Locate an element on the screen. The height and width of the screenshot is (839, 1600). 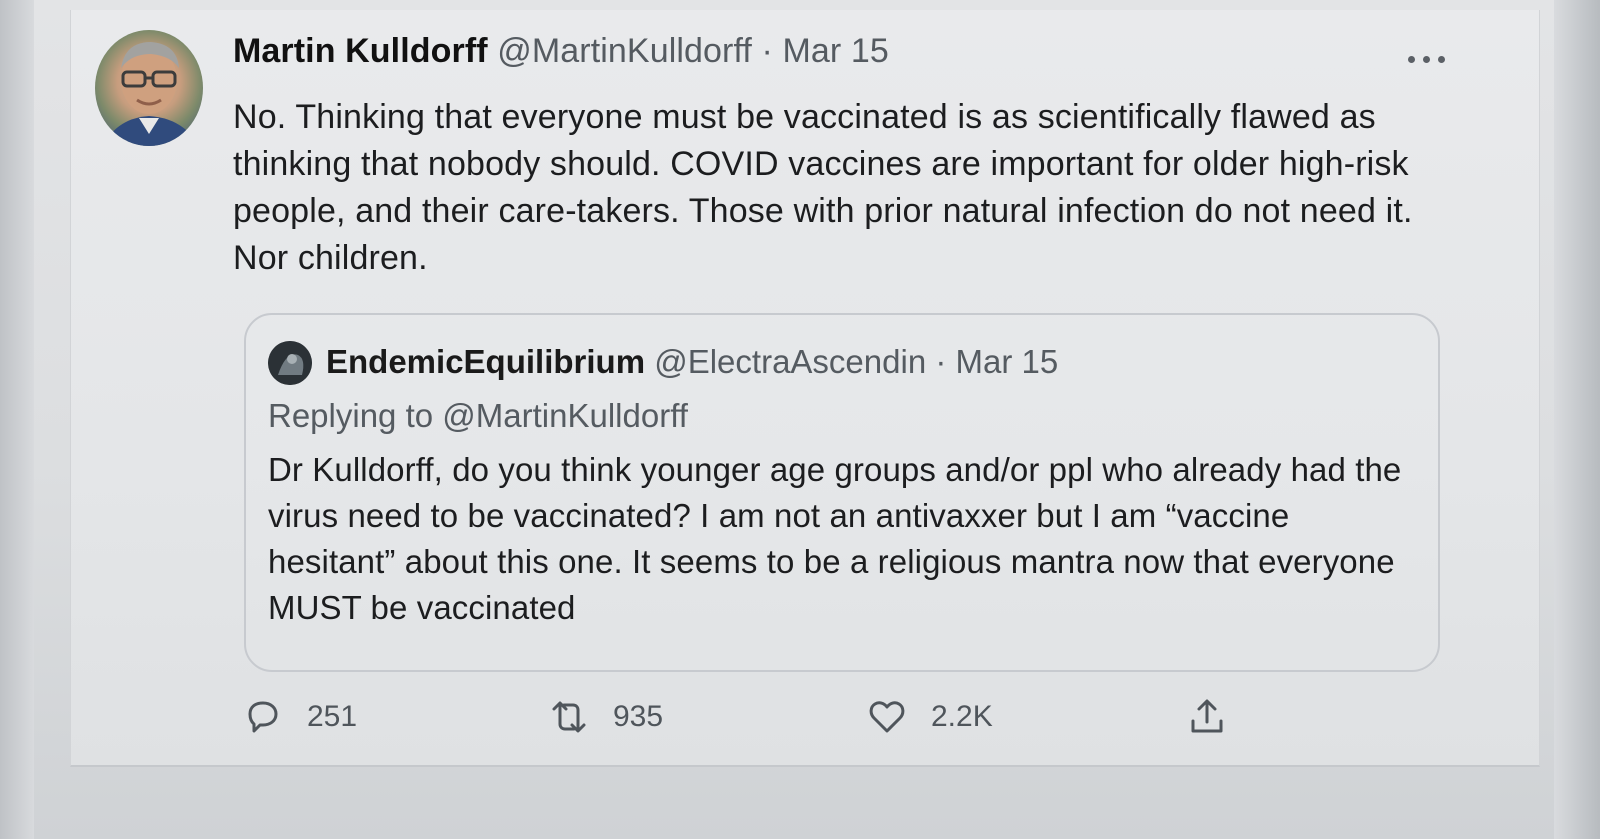
quoted-tweet-date: Mar 15 is located at coordinates (1007, 361).